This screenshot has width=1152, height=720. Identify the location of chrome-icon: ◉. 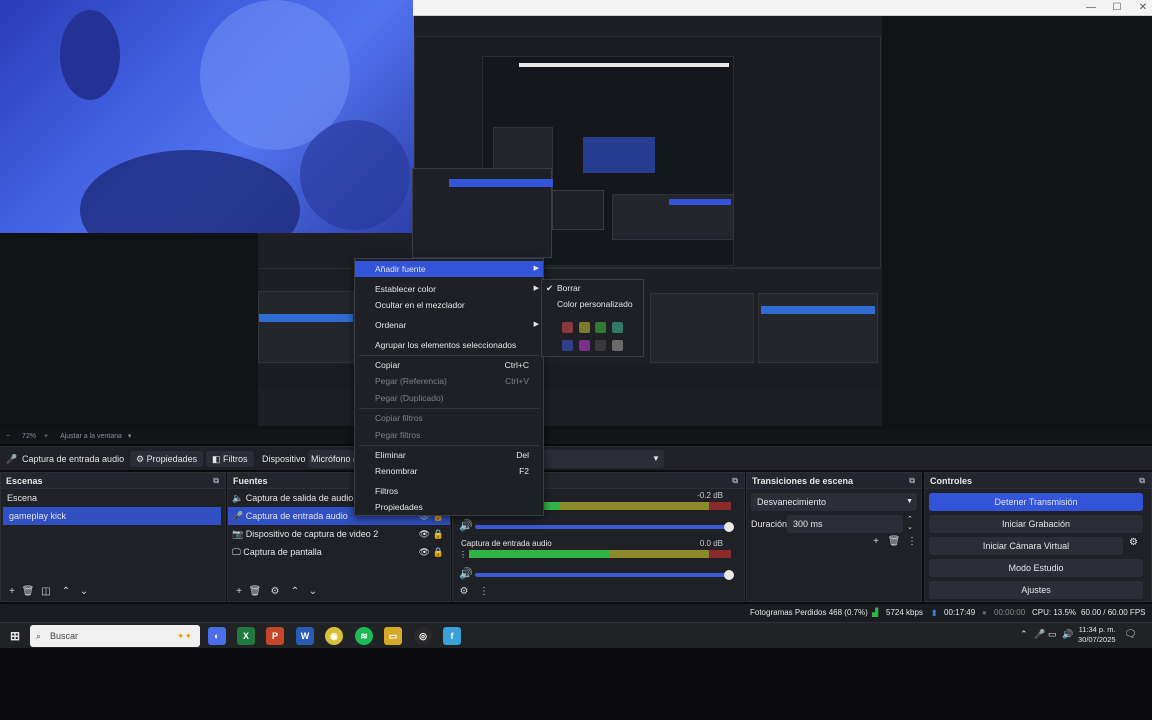
(334, 636).